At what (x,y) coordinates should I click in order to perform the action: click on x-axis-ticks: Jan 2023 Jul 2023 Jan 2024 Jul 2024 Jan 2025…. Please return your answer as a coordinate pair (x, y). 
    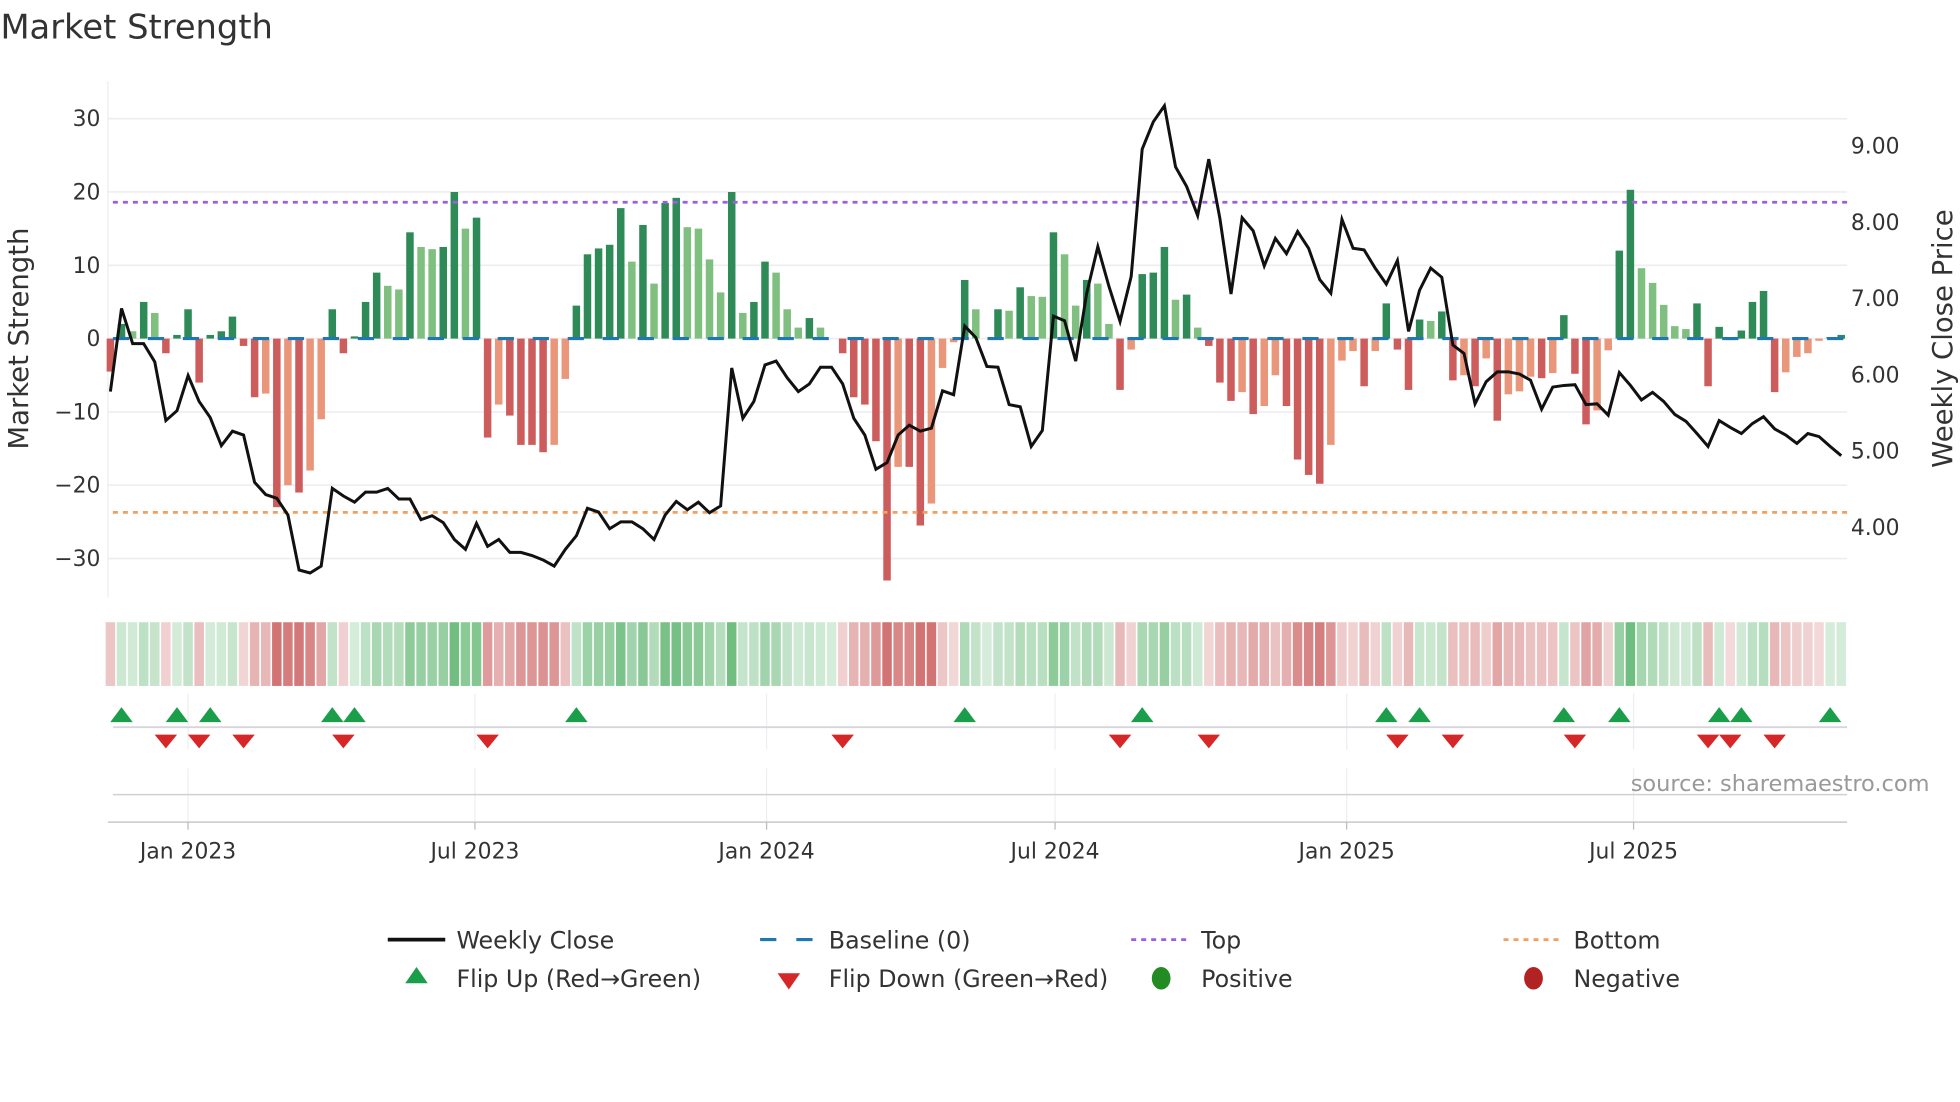
    Looking at the image, I should click on (908, 843).